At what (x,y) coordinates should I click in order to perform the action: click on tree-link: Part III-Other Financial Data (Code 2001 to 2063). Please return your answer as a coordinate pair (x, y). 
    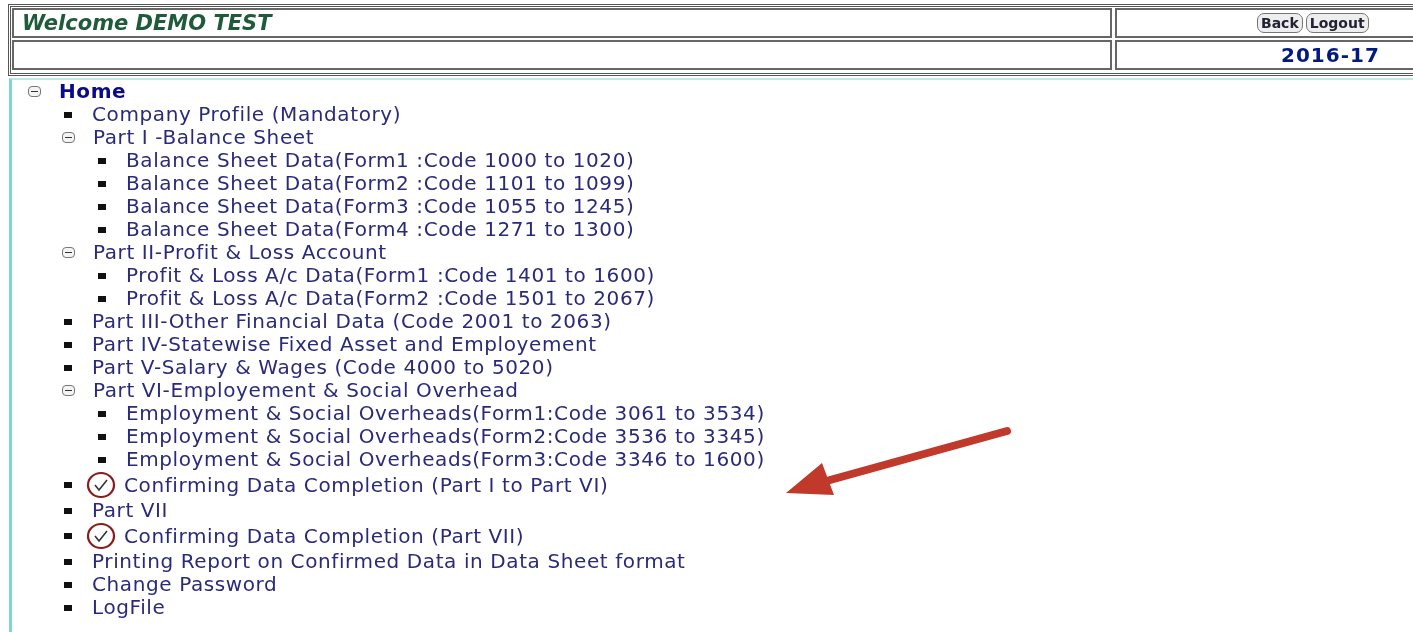
    Looking at the image, I should click on (352, 321).